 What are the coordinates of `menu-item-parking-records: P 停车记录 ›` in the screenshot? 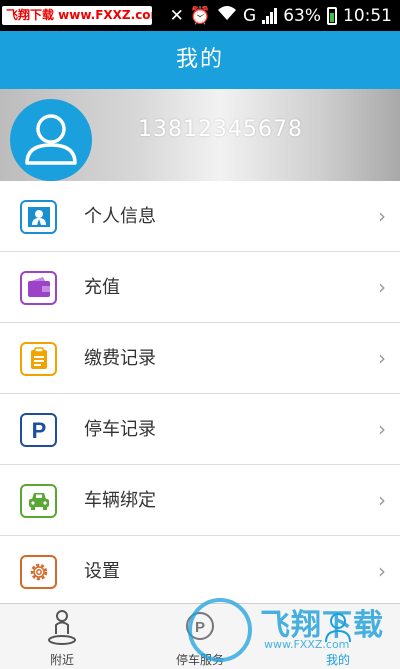 It's located at (200, 429).